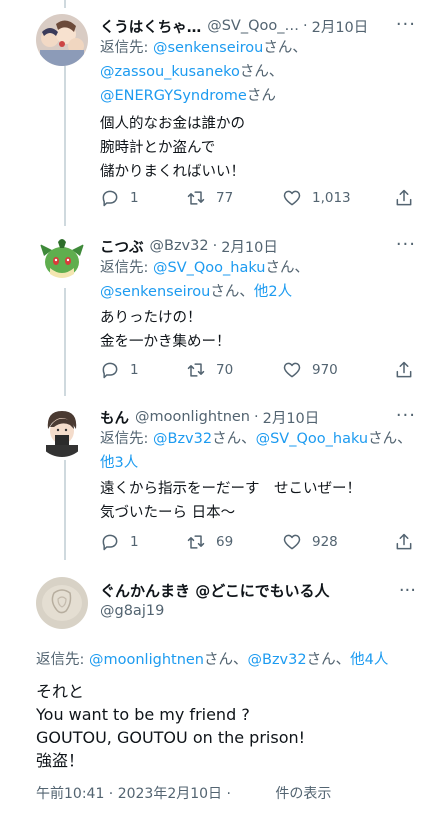 The image size is (440, 827). I want to click on mention-link: @moonlightnen, so click(146, 660).